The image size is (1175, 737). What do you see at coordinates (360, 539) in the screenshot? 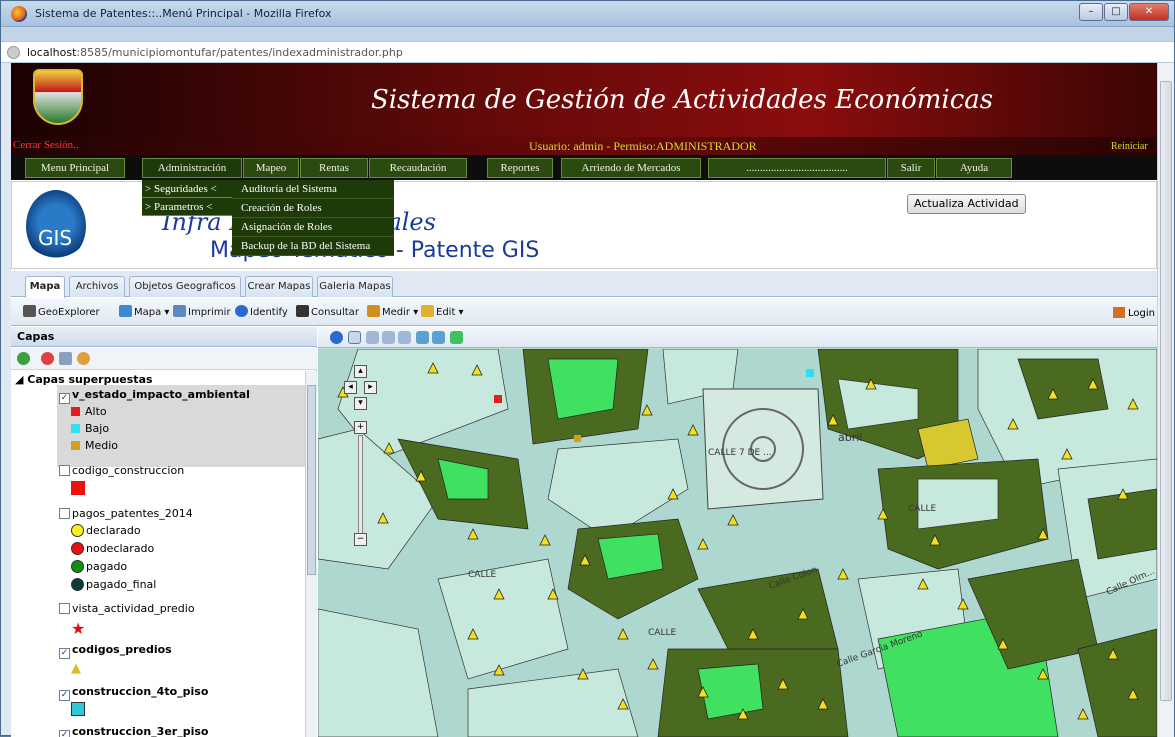
I see `zoom-out-button: −` at bounding box center [360, 539].